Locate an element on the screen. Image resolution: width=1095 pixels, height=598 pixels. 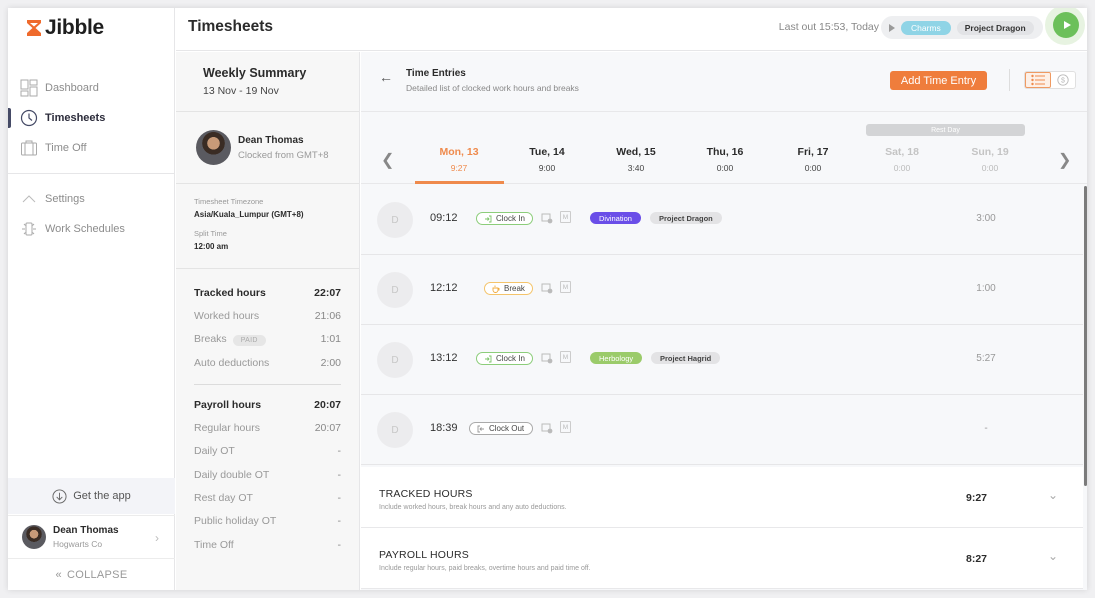
divider is located at coordinates (267, 385).